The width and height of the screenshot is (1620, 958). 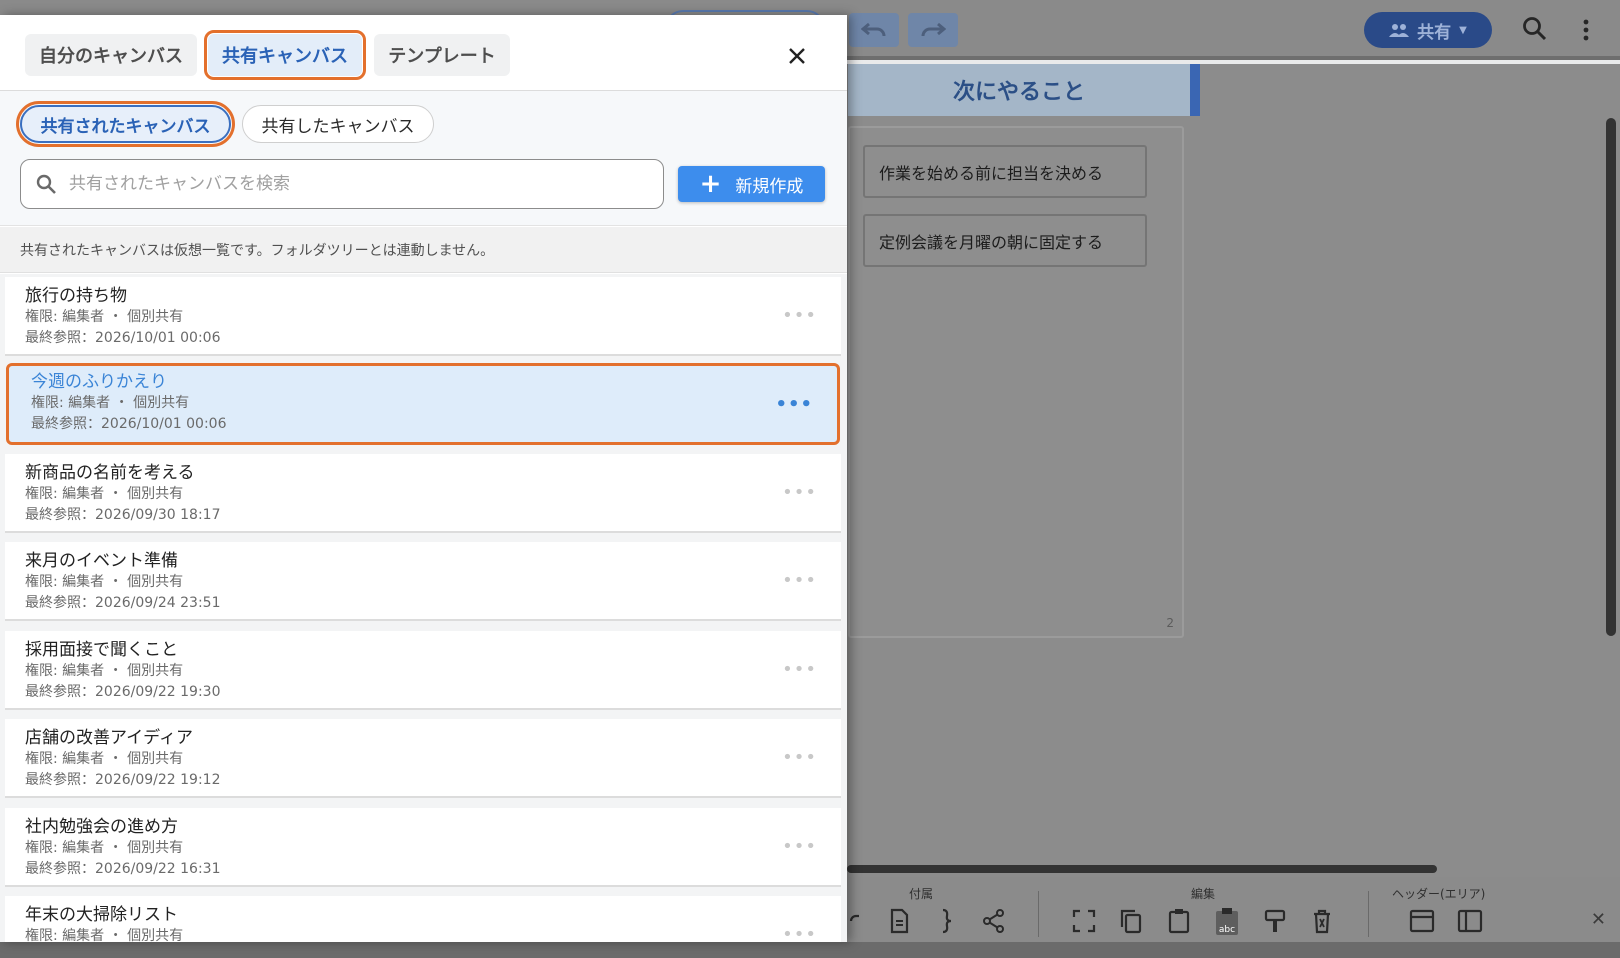 What do you see at coordinates (110, 473) in the screenshot?
I see `item-title: 新商品の名前を考える` at bounding box center [110, 473].